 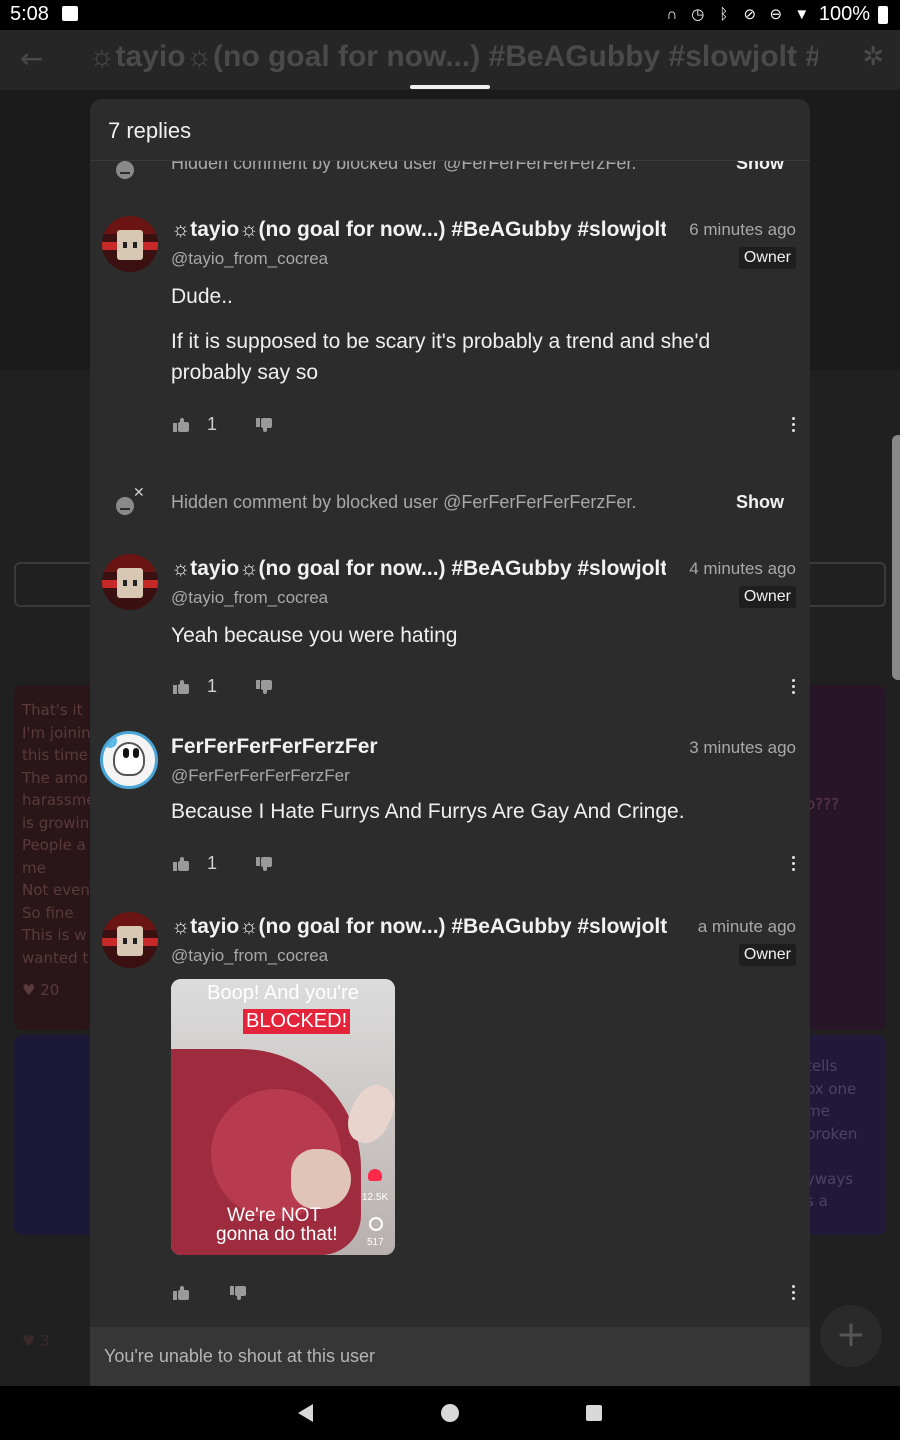 I want to click on nav-recents-icon, so click(x=594, y=1413).